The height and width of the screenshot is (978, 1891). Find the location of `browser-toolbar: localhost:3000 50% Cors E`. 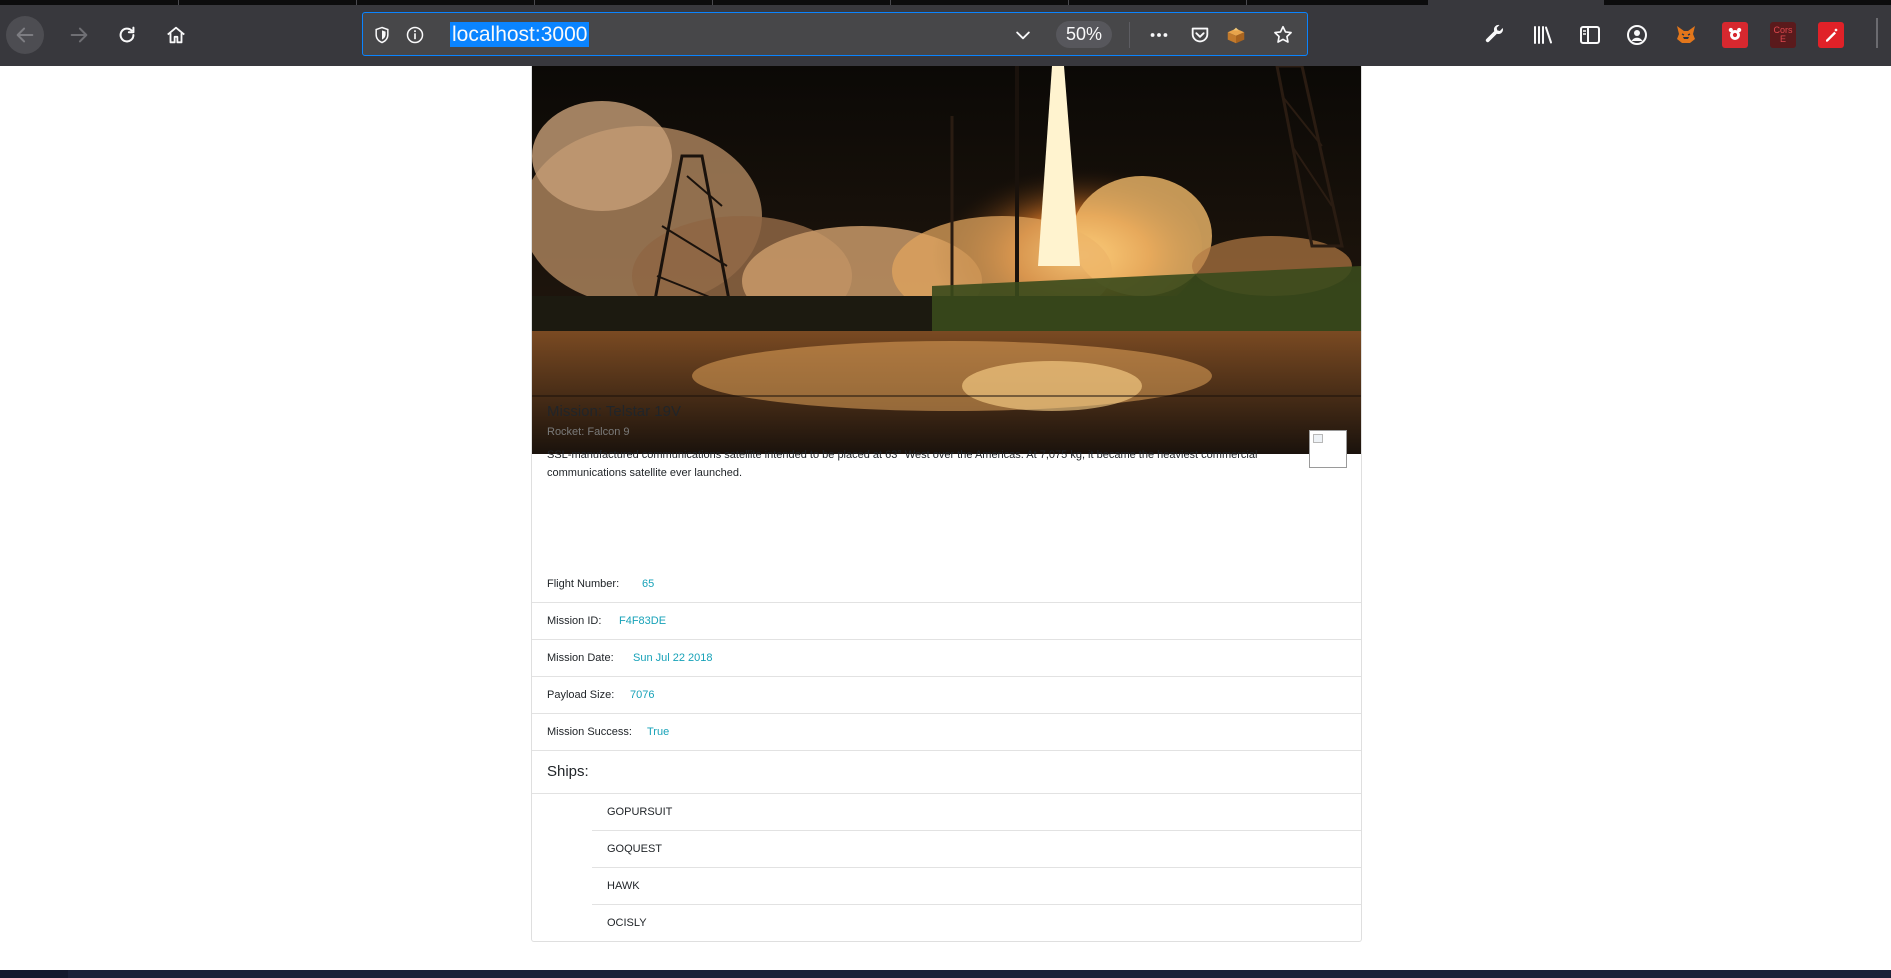

browser-toolbar: localhost:3000 50% Cors E is located at coordinates (945, 33).